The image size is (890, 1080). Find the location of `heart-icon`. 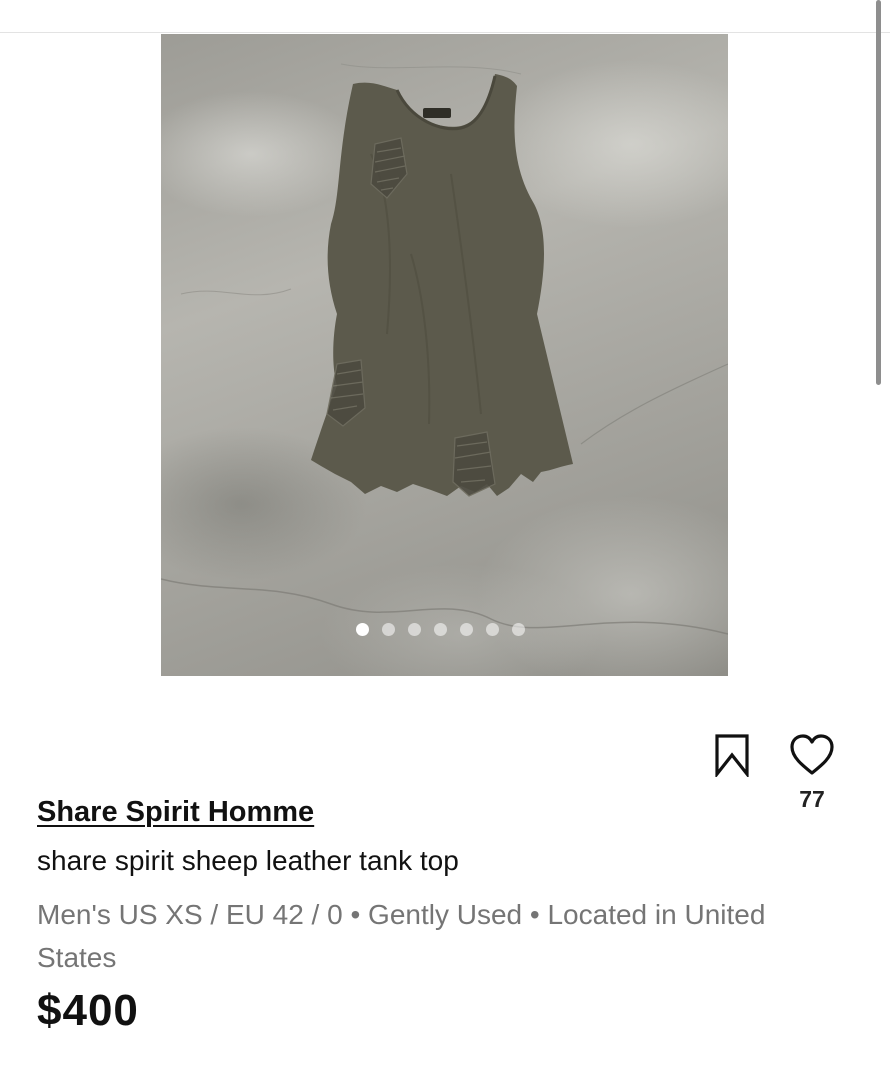

heart-icon is located at coordinates (812, 754).